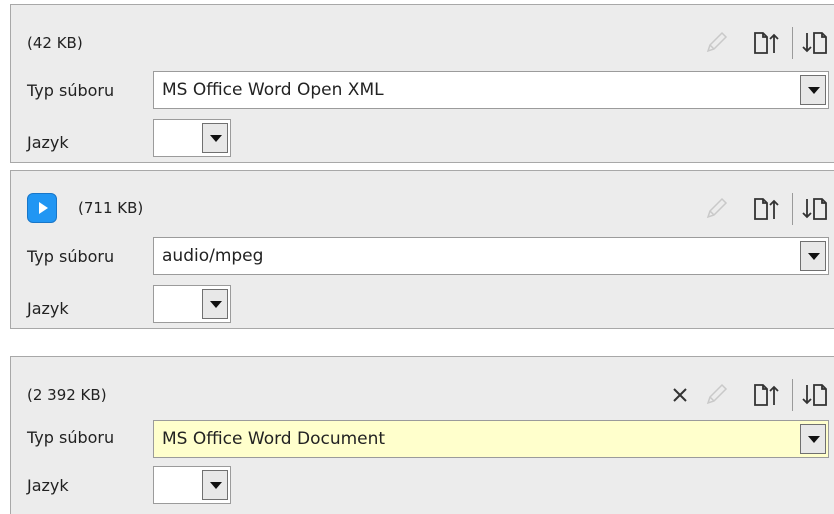  What do you see at coordinates (422, 201) in the screenshot?
I see `attachment-header: (711 KB)` at bounding box center [422, 201].